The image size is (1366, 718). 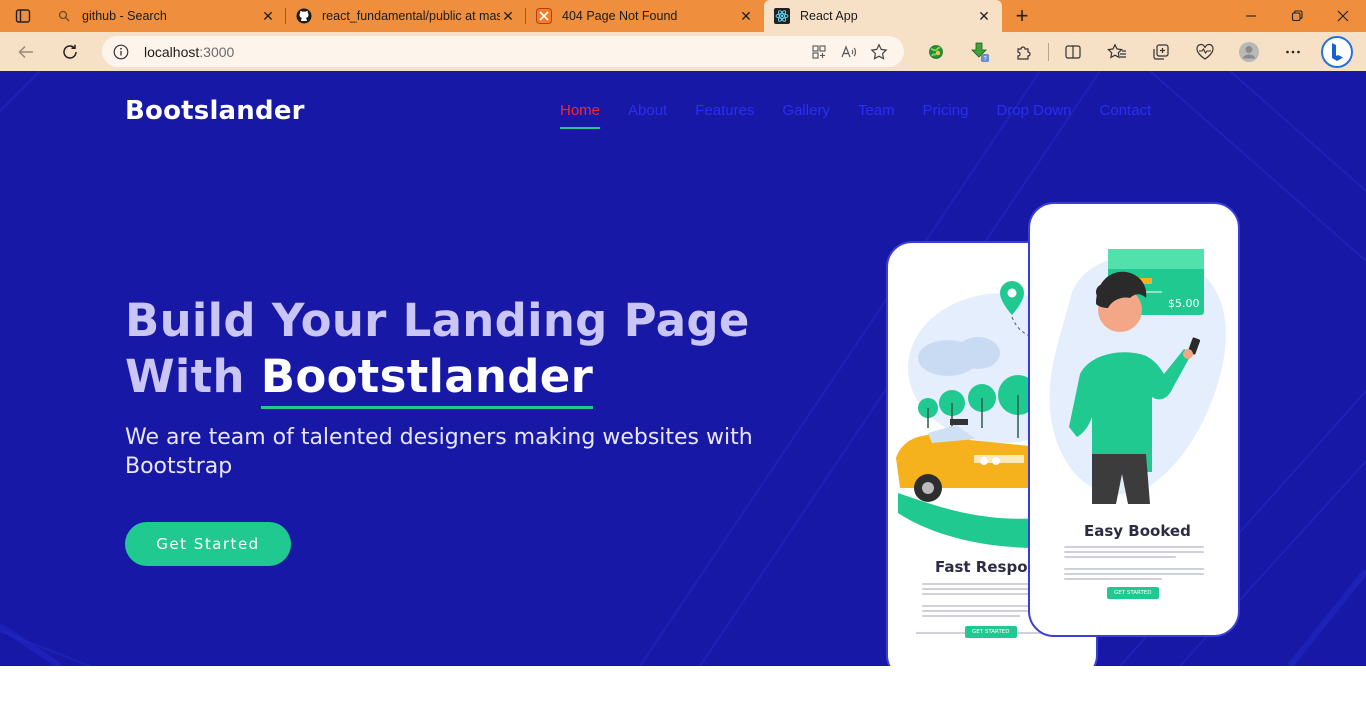 I want to click on hero-title-with: With, so click(x=193, y=376).